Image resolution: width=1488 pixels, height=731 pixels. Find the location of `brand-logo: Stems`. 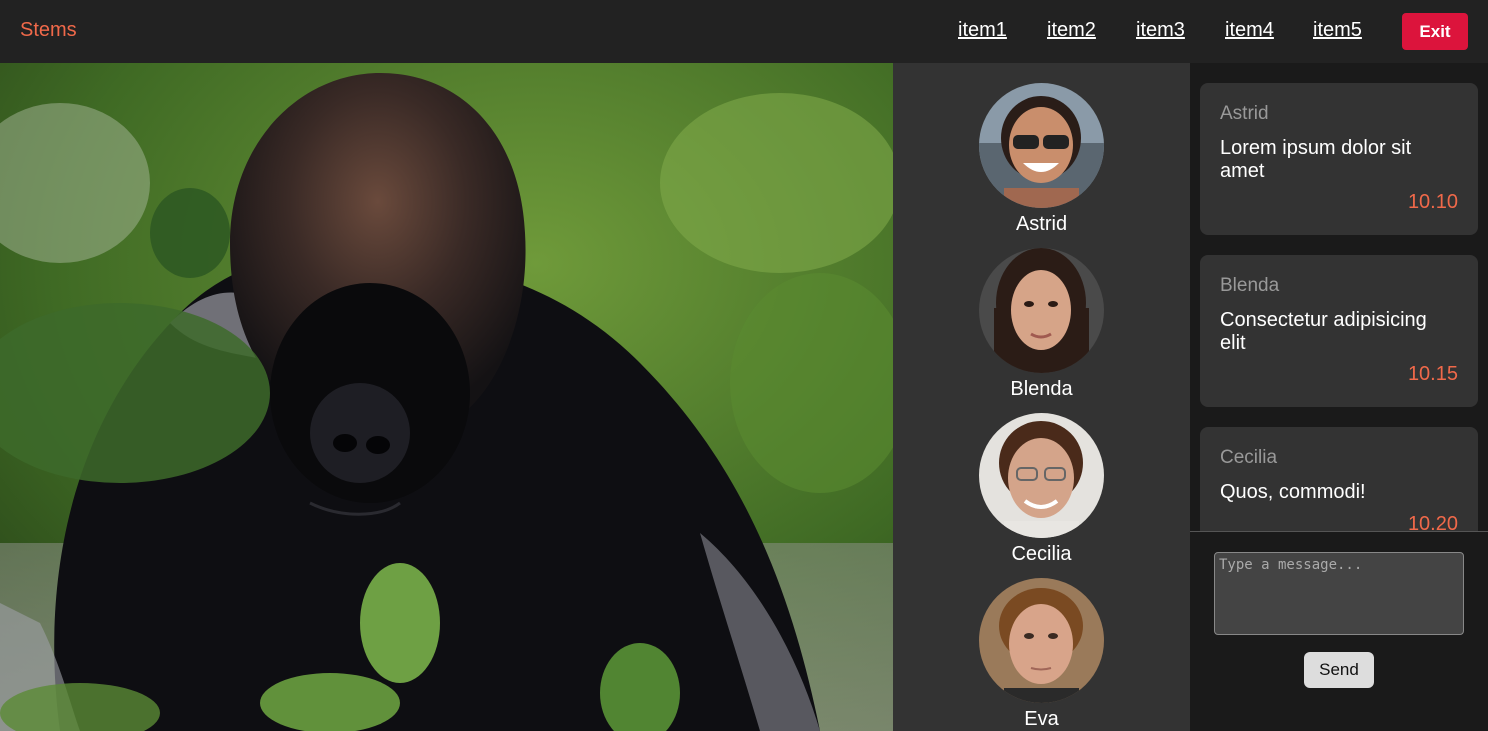

brand-logo: Stems is located at coordinates (48, 30).